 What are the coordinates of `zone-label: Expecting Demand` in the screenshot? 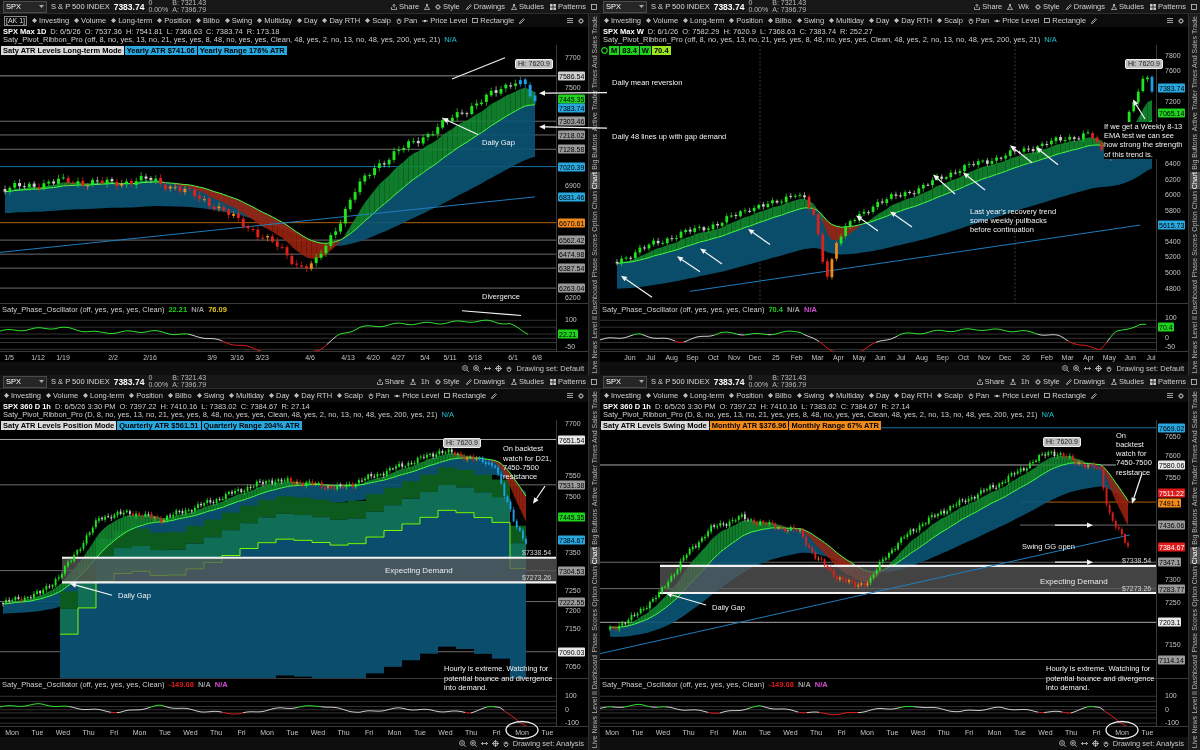 It's located at (1074, 581).